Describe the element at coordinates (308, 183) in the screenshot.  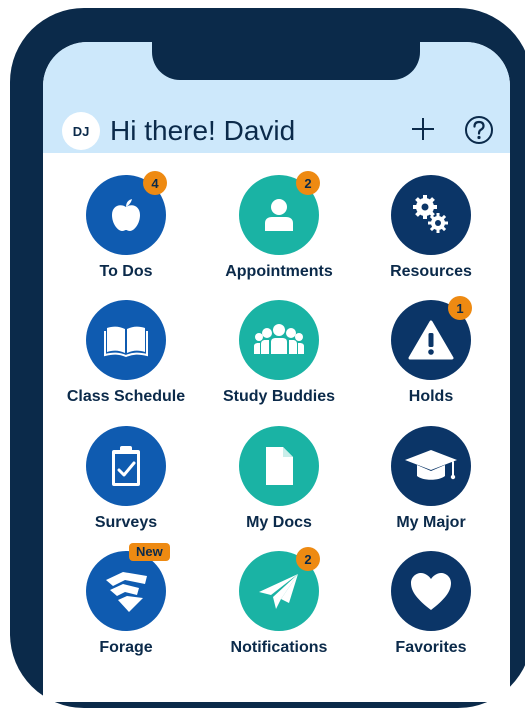
I see `appointments-badge: 2` at that location.